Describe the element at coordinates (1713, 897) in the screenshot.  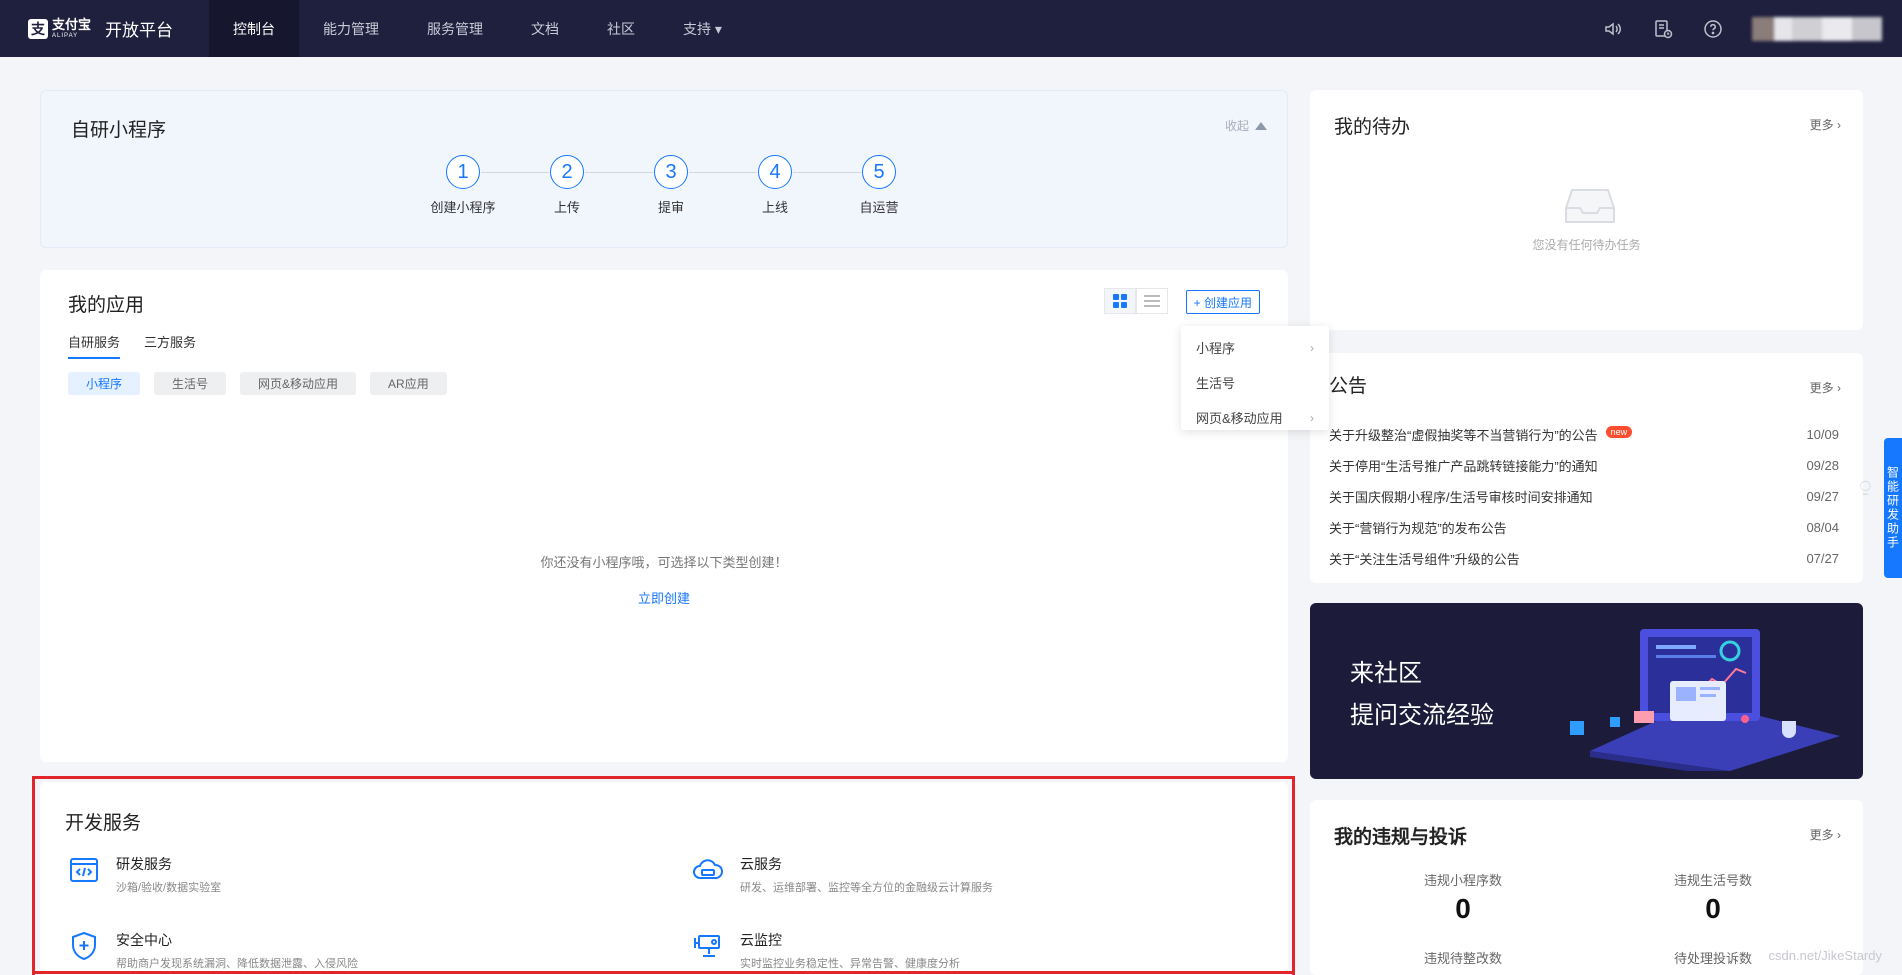
I see `stat-violation-life-accounts: 违规生活号数 0` at that location.